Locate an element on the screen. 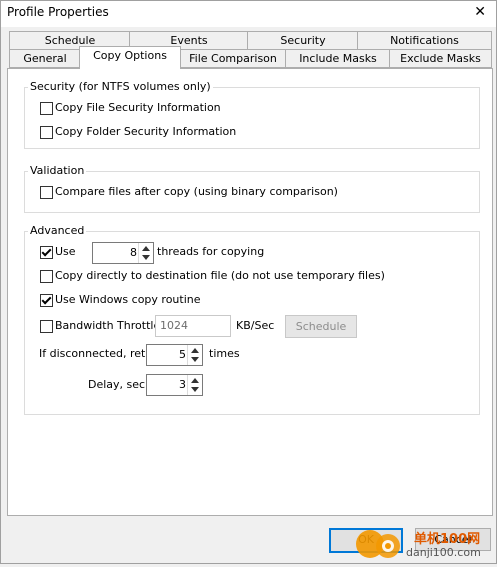 The width and height of the screenshot is (497, 567). advanced-group-label: Advanced is located at coordinates (57, 230).